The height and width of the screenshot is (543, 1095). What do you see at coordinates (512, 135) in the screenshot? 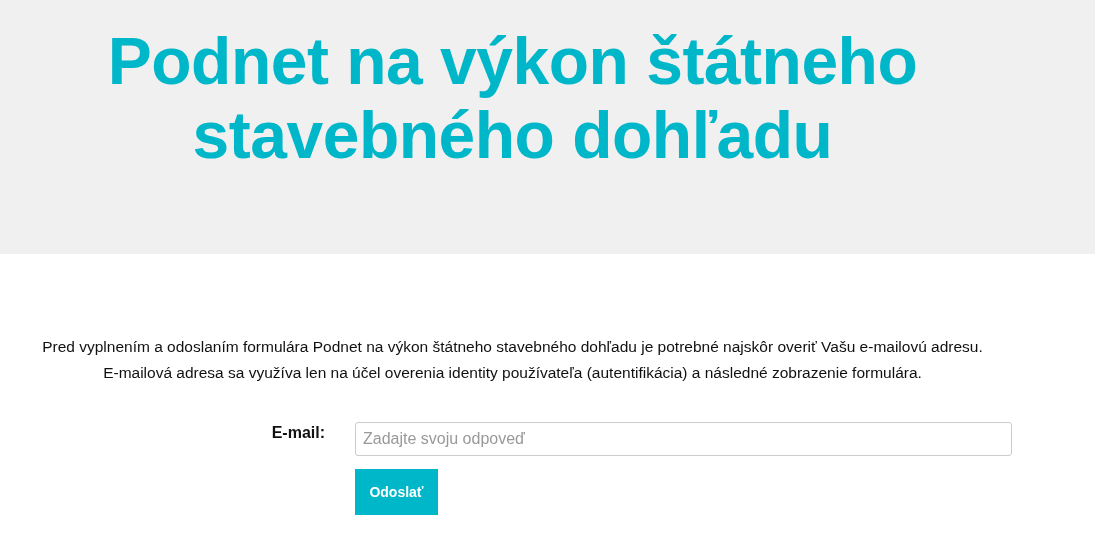
I see `page-title: stavebného dohľadu` at bounding box center [512, 135].